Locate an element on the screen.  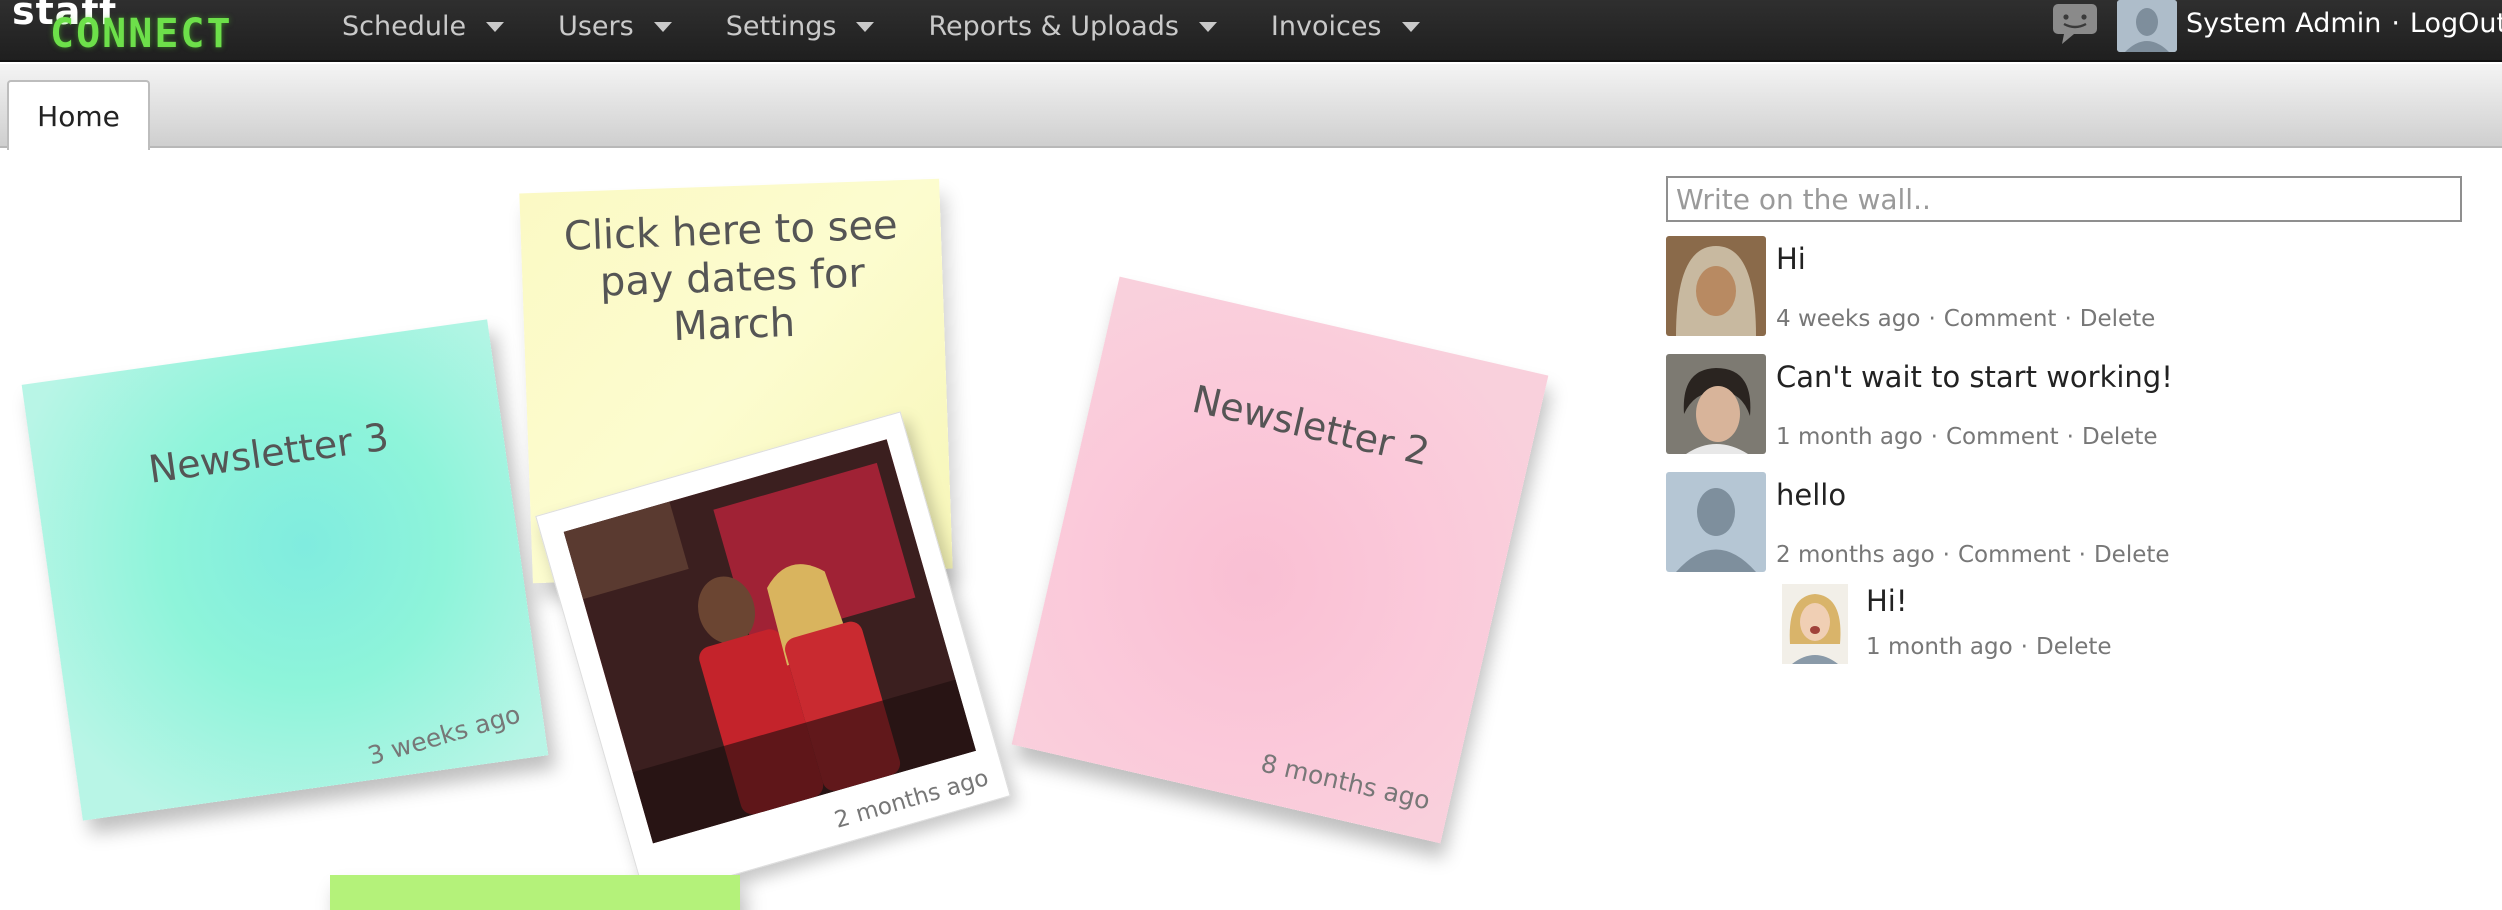
sticky-note-newsletter-3: Newsletter 3 3 weeks ago is located at coordinates (285, 570).